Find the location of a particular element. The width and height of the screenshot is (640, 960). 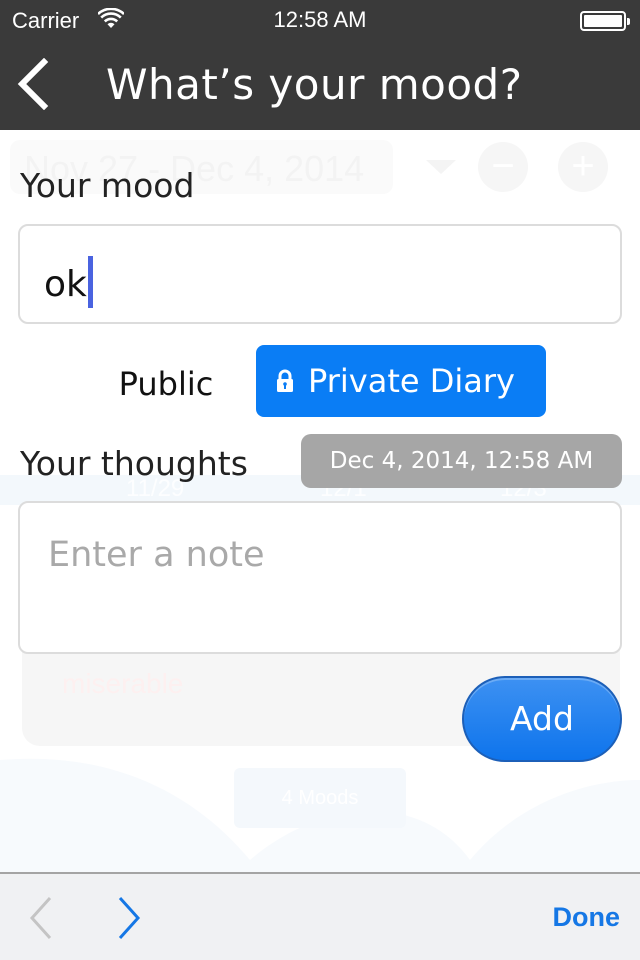

thoughts-label: Your thoughts is located at coordinates (134, 463).